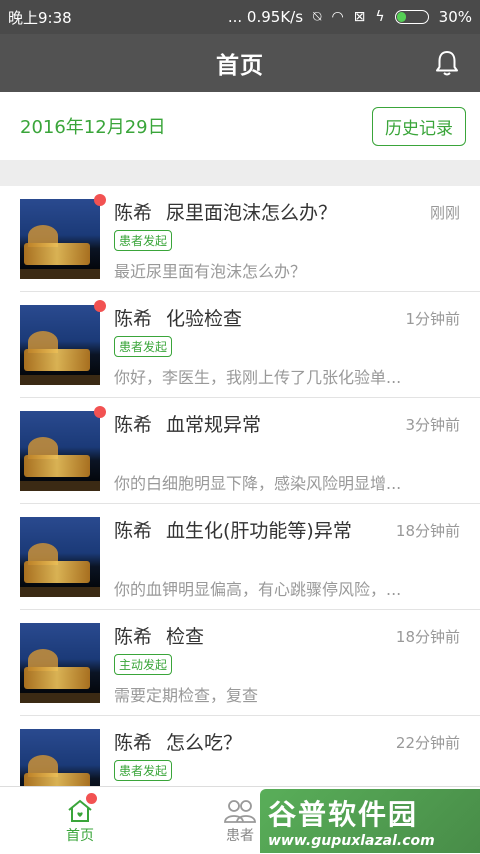  I want to click on battery-icon, so click(411, 17).